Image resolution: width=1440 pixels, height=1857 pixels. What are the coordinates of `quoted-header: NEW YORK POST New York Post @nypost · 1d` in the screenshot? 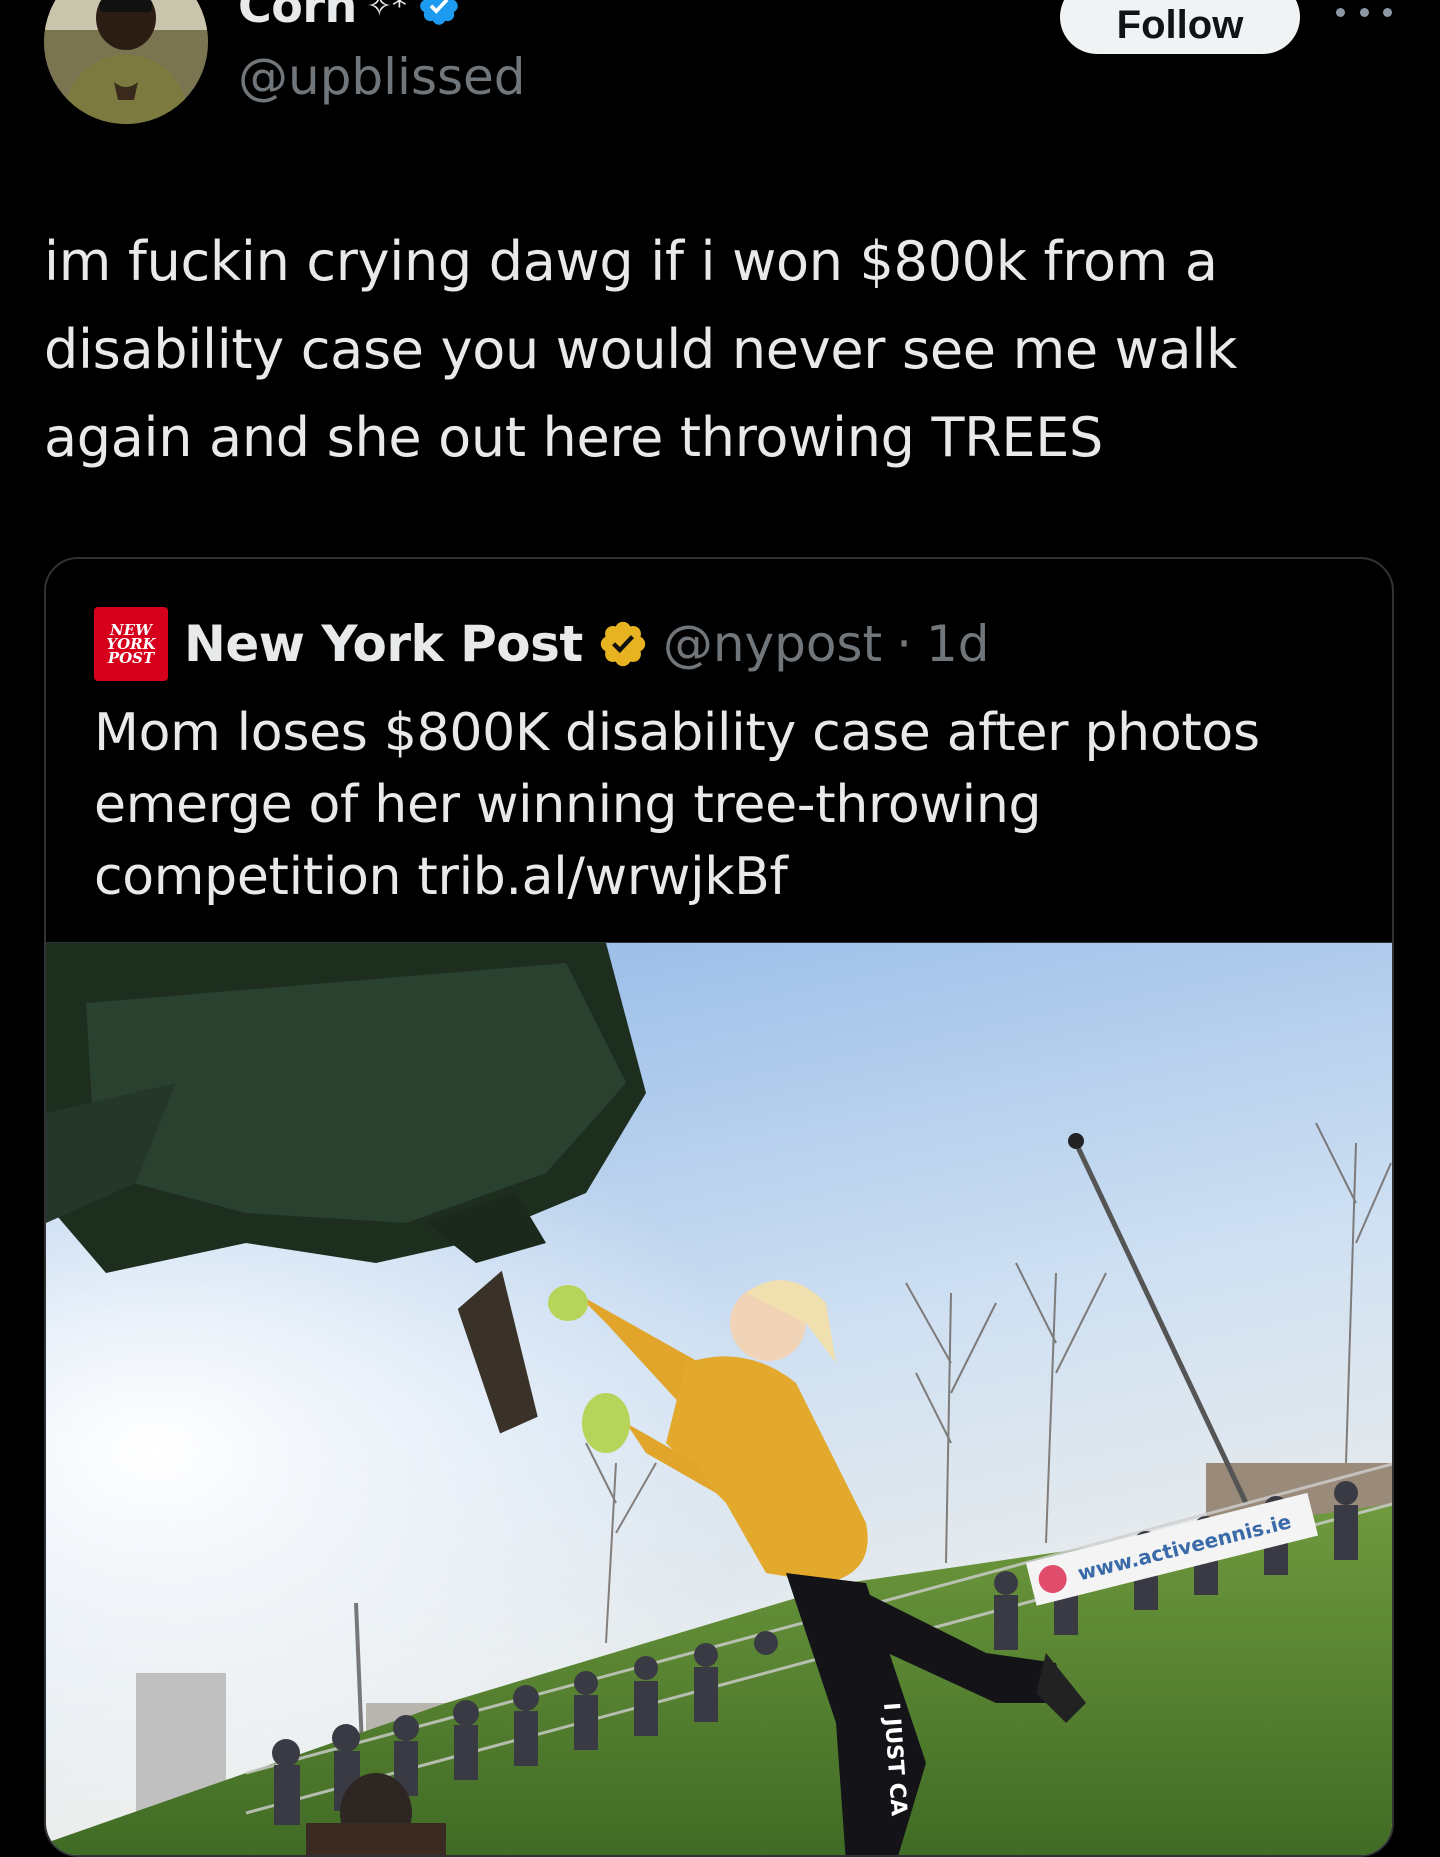 It's located at (542, 644).